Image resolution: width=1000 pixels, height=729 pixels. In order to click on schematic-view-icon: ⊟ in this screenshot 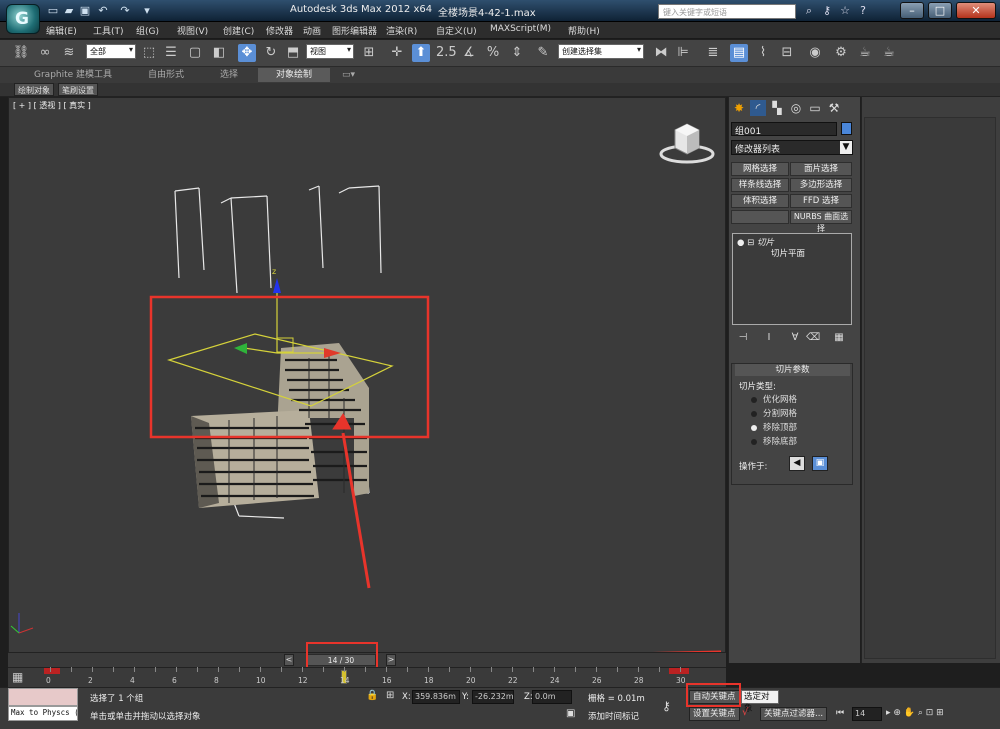, I will do `click(787, 53)`.